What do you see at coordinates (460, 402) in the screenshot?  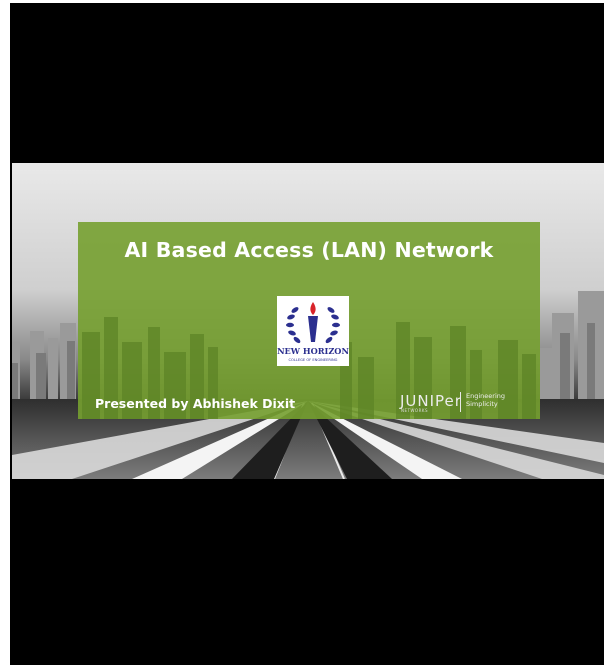 I see `brand-divider` at bounding box center [460, 402].